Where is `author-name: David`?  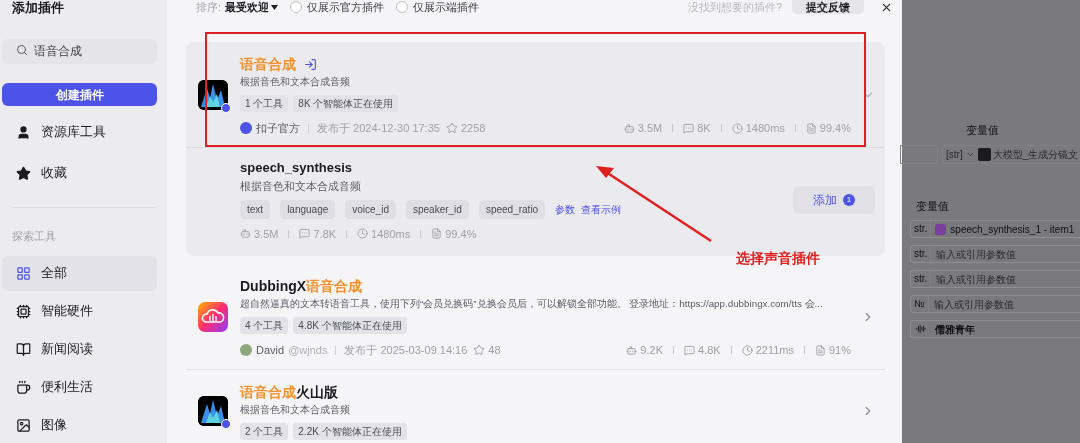 author-name: David is located at coordinates (270, 350).